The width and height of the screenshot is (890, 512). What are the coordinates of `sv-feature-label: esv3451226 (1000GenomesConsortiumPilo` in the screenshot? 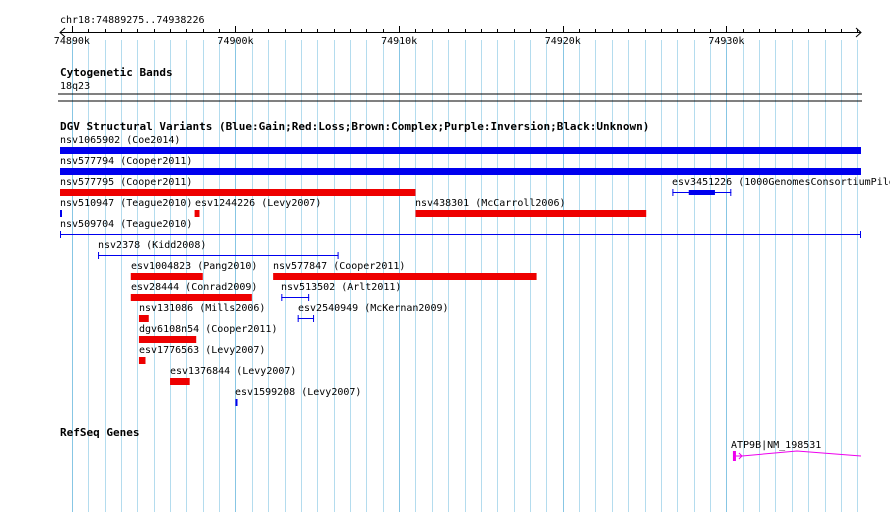 It's located at (781, 182).